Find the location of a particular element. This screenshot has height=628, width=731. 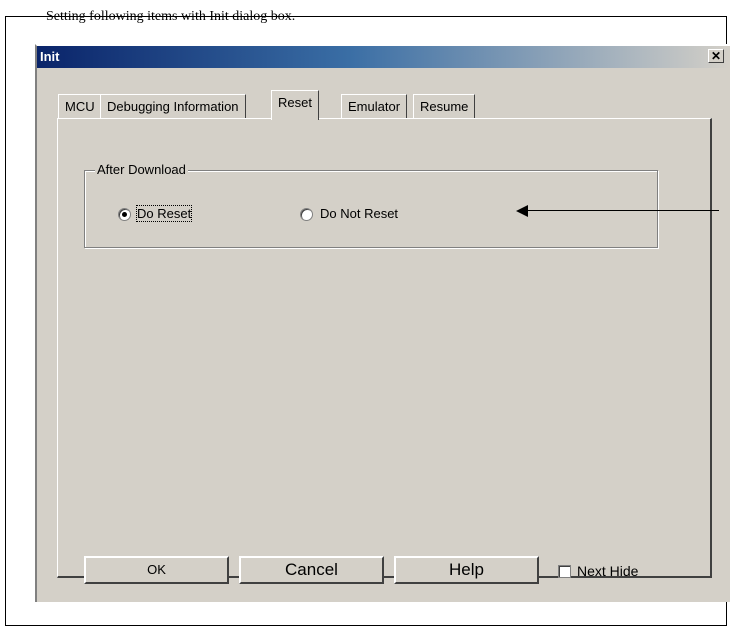

radio-selected-dot is located at coordinates (124, 214).